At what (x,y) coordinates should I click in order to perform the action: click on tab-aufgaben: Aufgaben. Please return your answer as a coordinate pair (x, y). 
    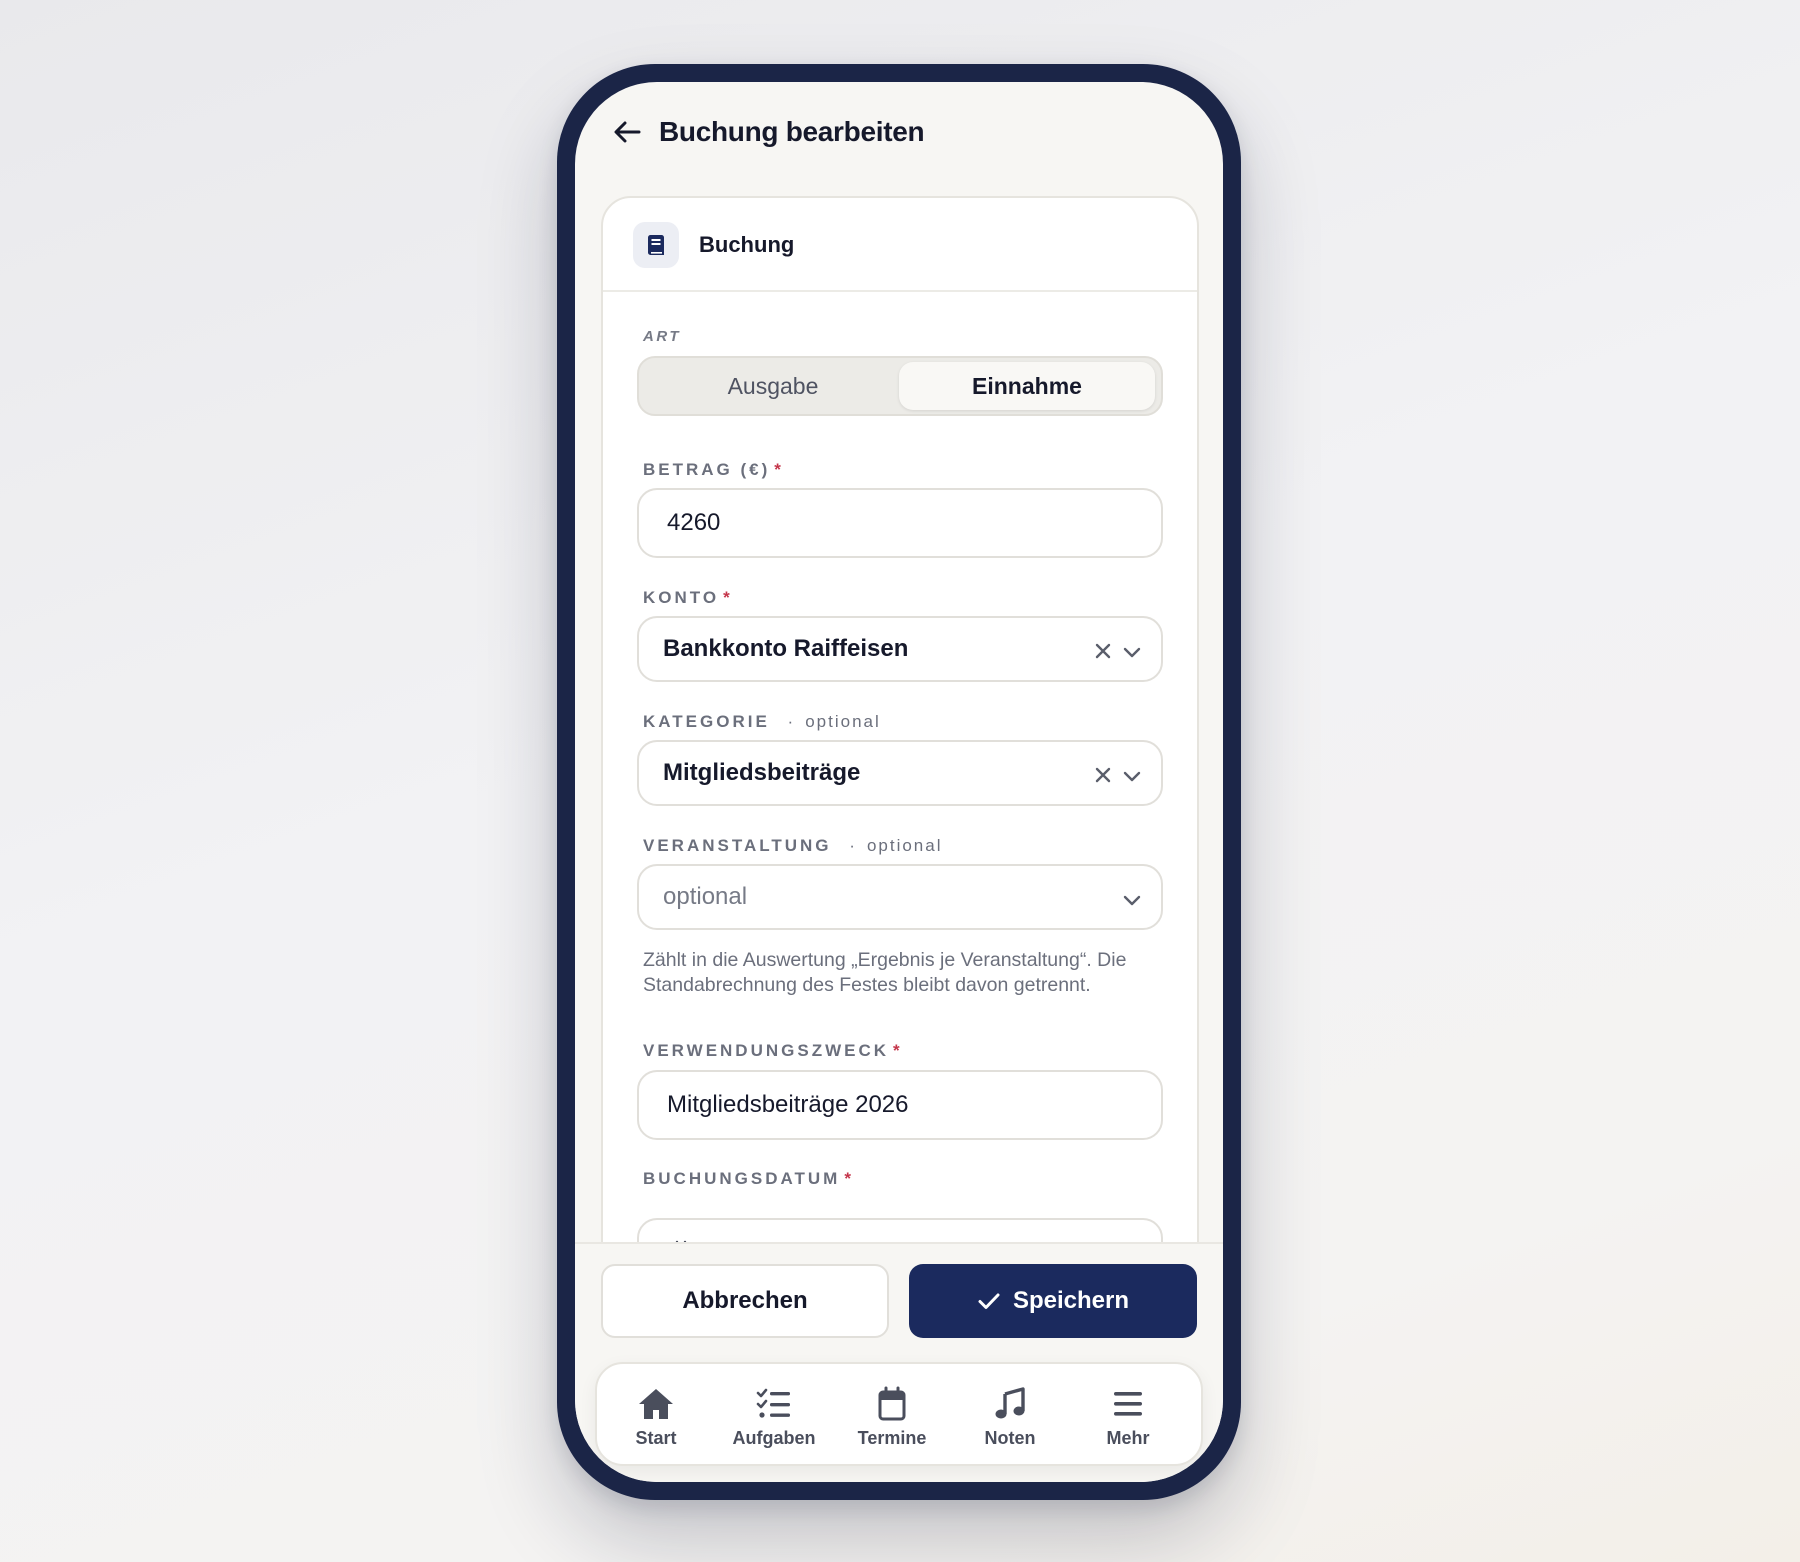
    Looking at the image, I should click on (774, 1421).